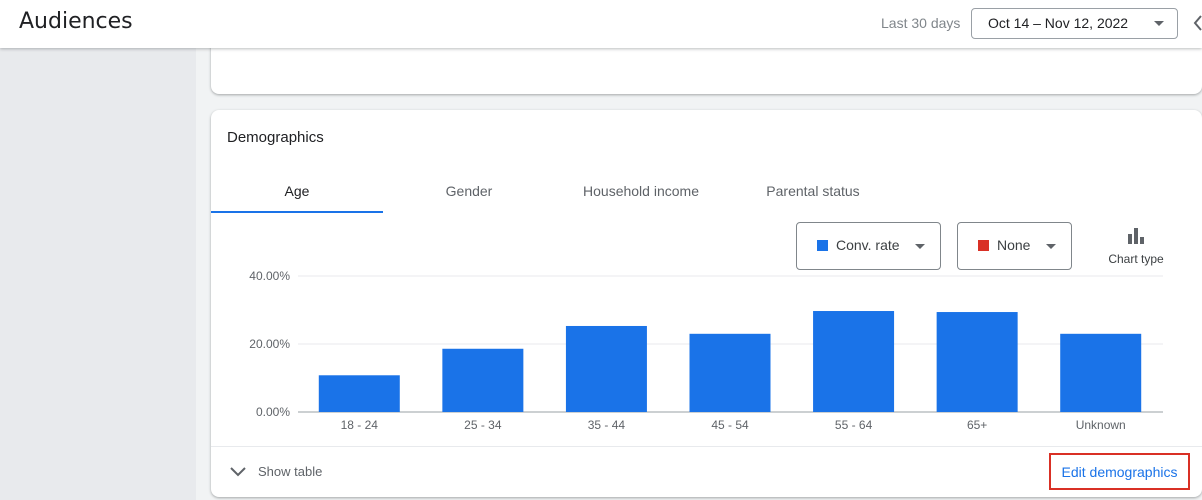 The width and height of the screenshot is (1202, 500). I want to click on date-range-value: Oct 14 – Nov 12, 2022, so click(1058, 23).